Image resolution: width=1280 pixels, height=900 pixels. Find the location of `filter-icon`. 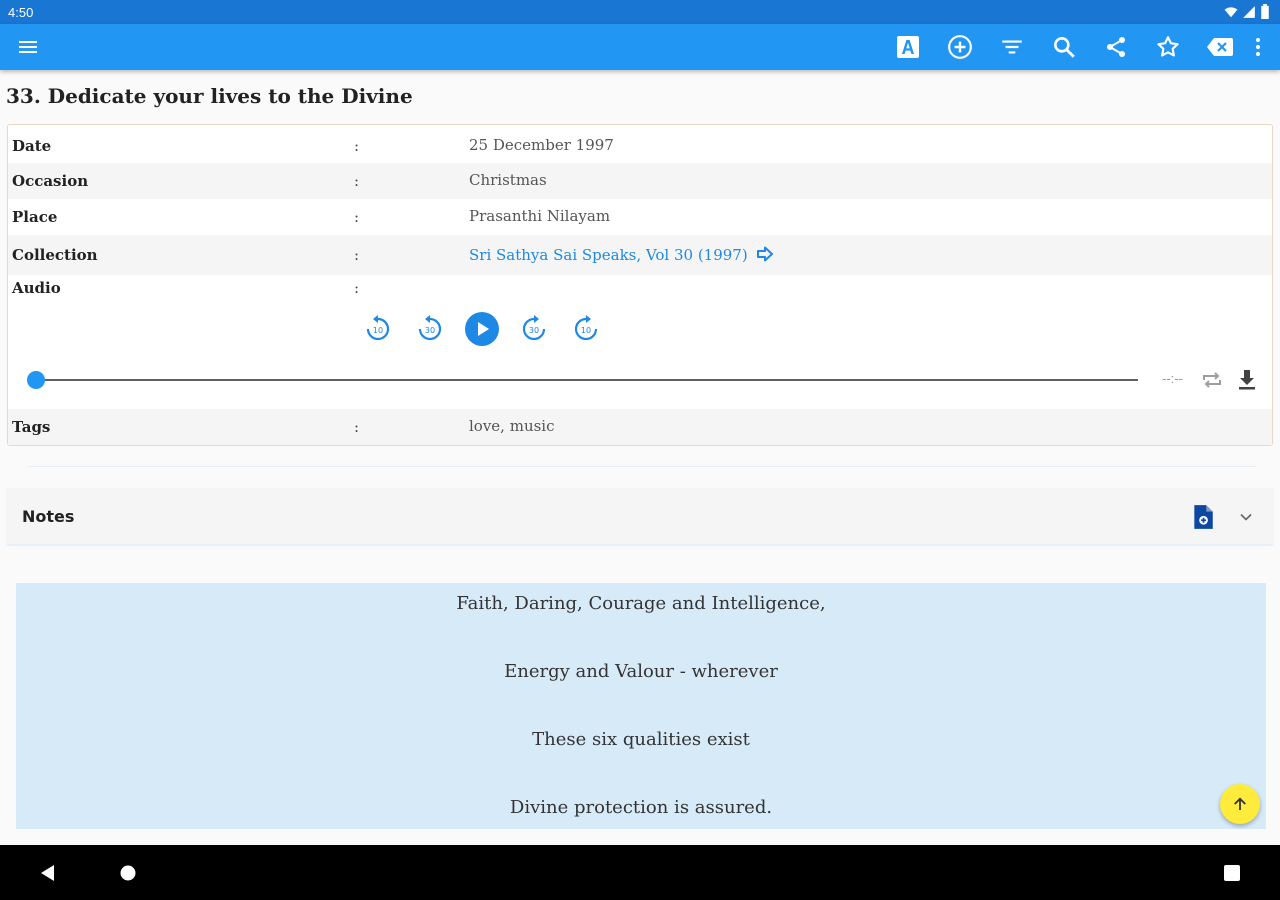

filter-icon is located at coordinates (1012, 47).